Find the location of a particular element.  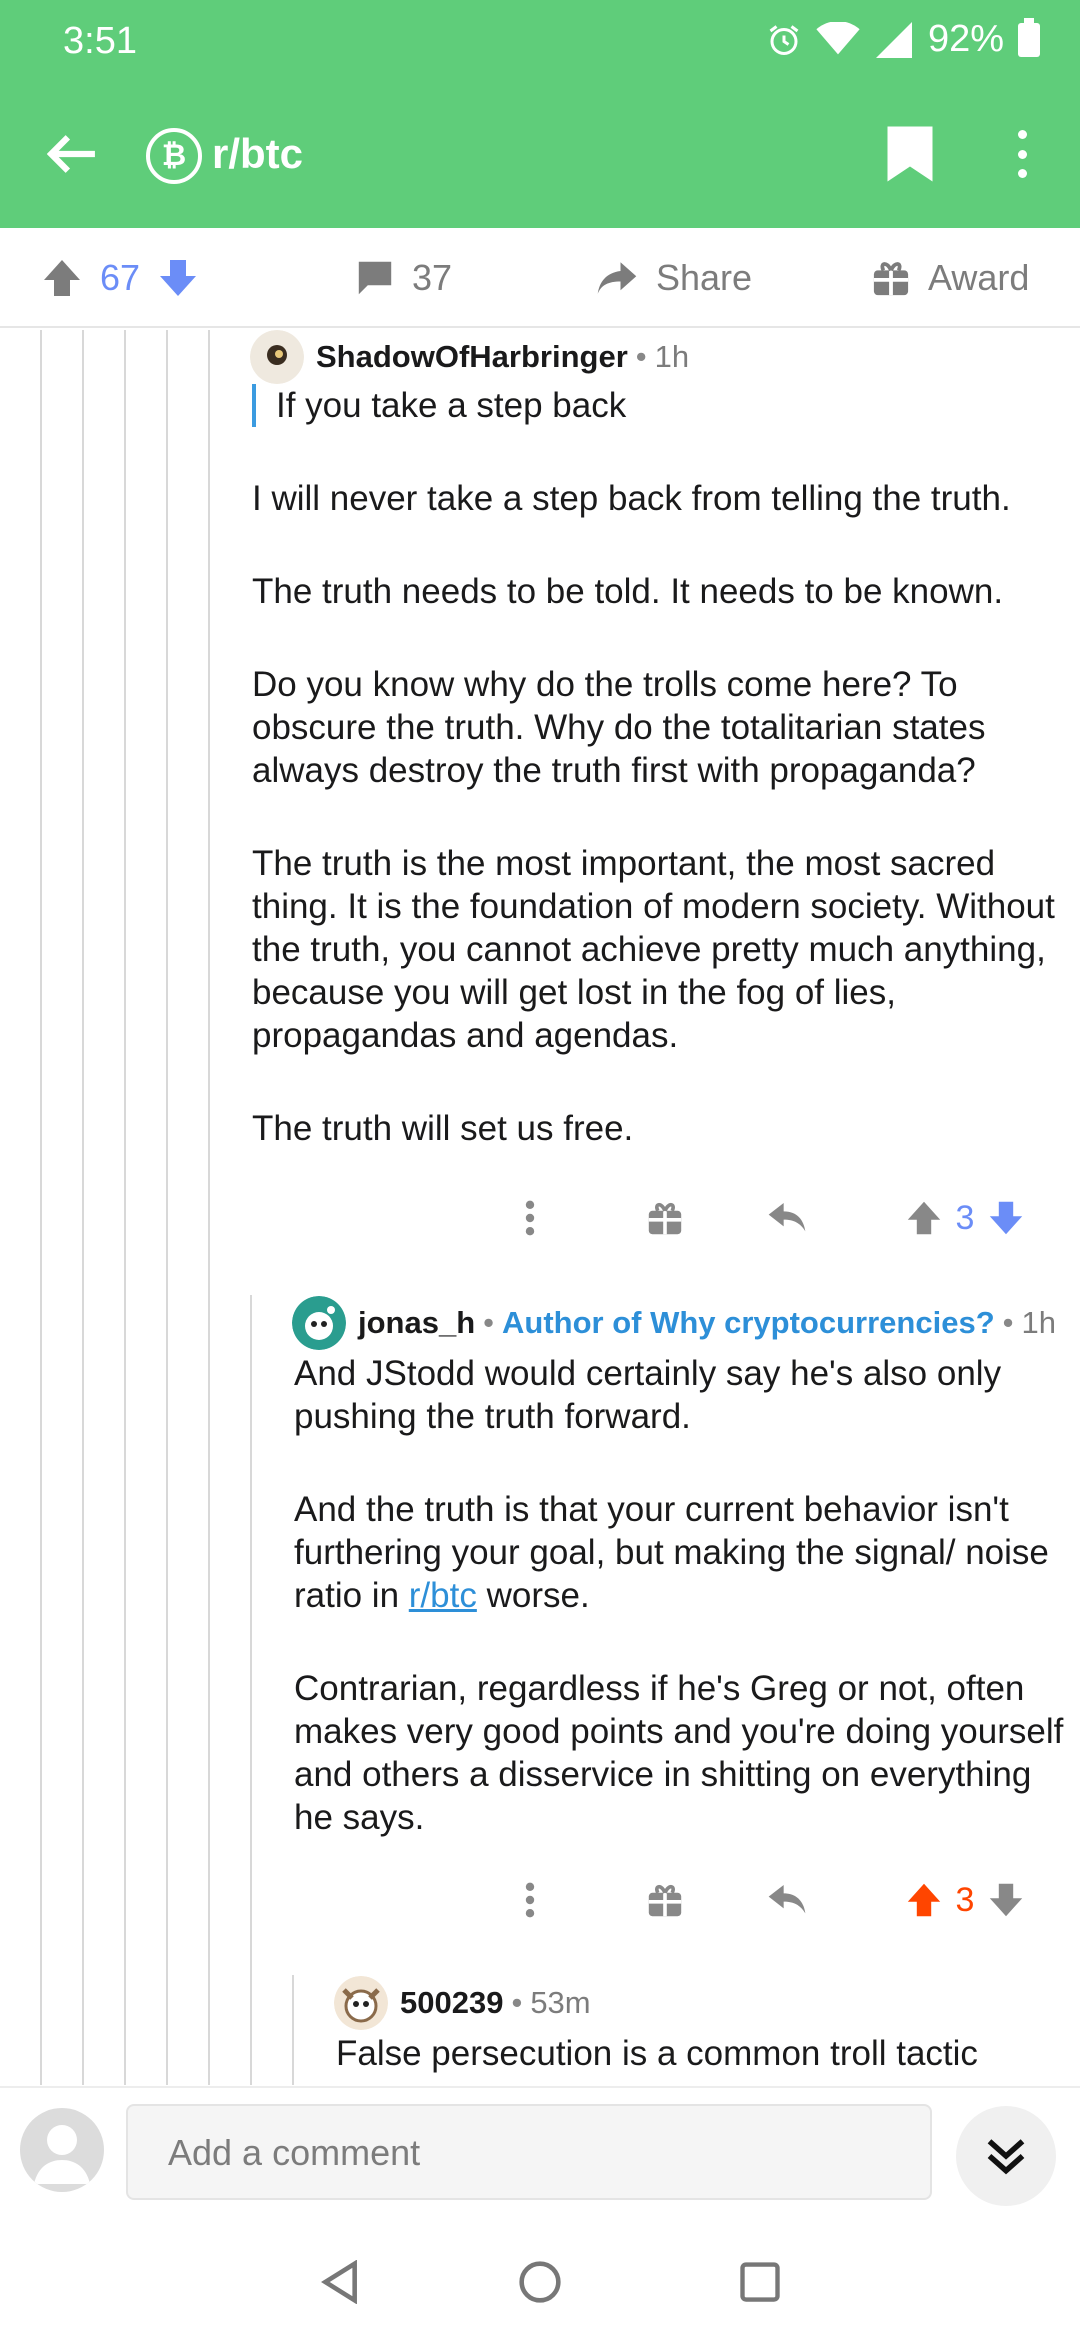

comment-author: 500239 is located at coordinates (451, 2003).